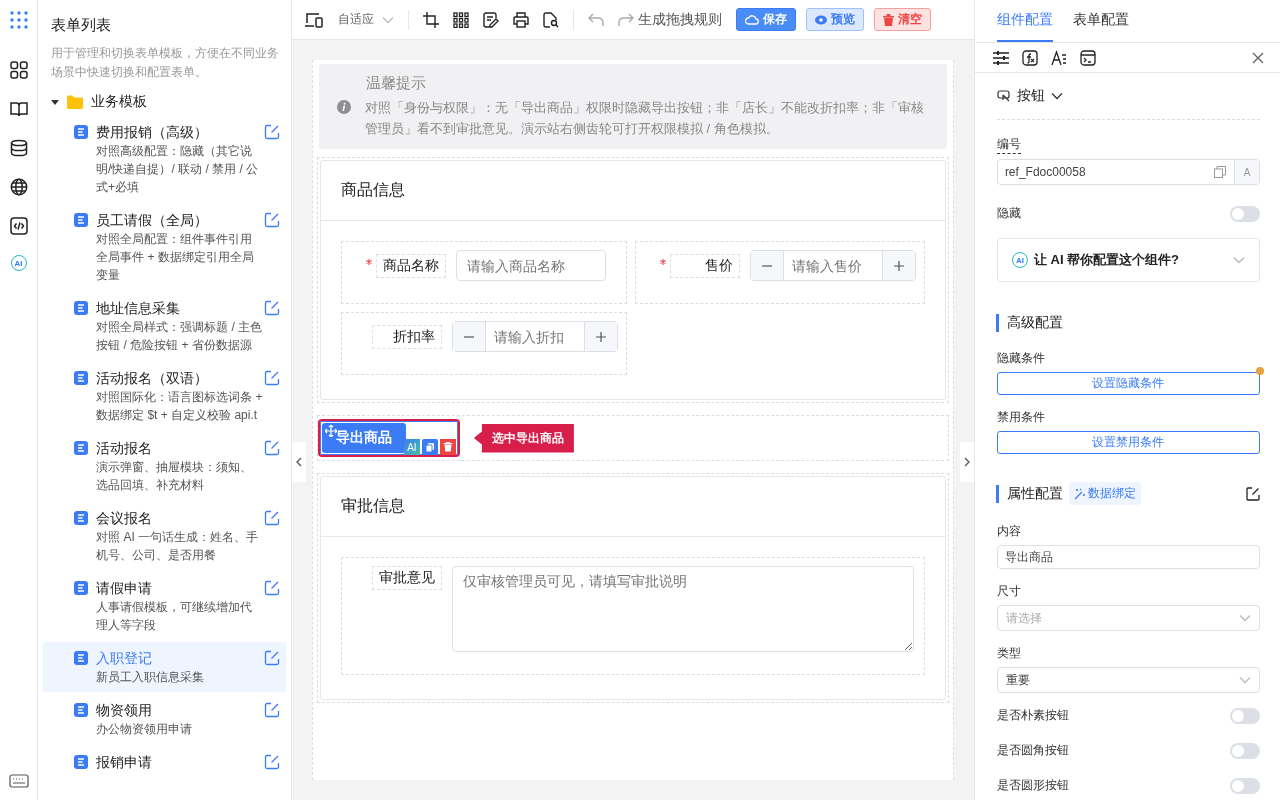  Describe the element at coordinates (18, 20) in the screenshot. I see `apps-icon` at that location.